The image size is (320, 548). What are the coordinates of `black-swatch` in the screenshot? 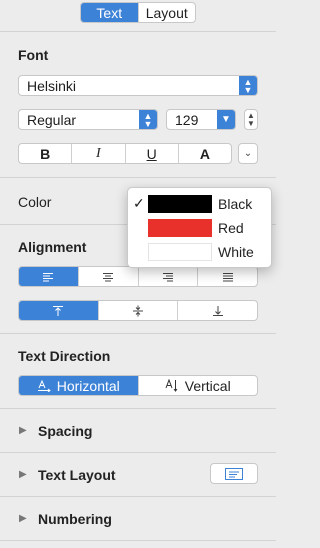 It's located at (180, 204).